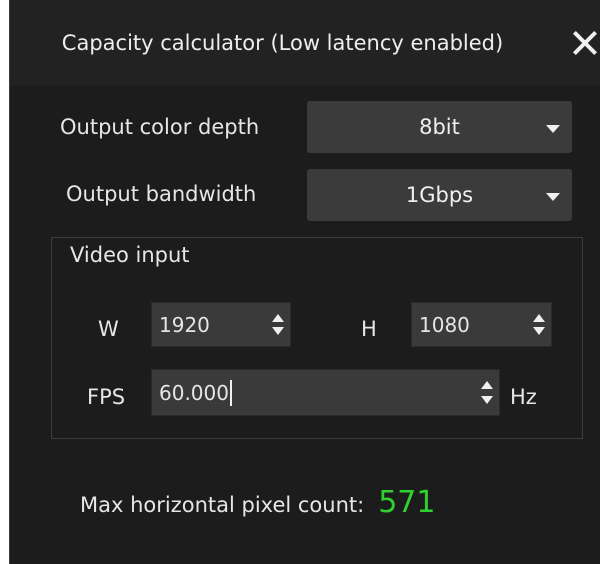  I want to click on width-value: 1920, so click(184, 324).